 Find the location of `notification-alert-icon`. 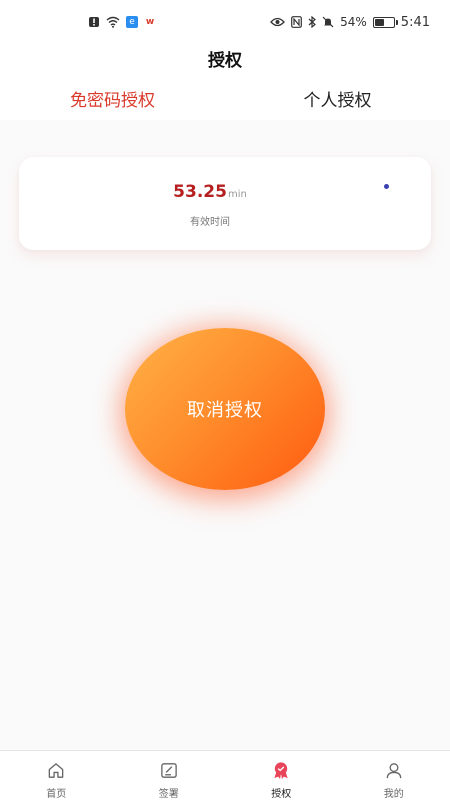

notification-alert-icon is located at coordinates (94, 22).